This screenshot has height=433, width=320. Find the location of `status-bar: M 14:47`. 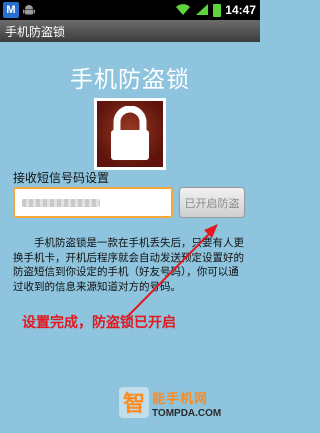

status-bar: M 14:47 is located at coordinates (130, 10).